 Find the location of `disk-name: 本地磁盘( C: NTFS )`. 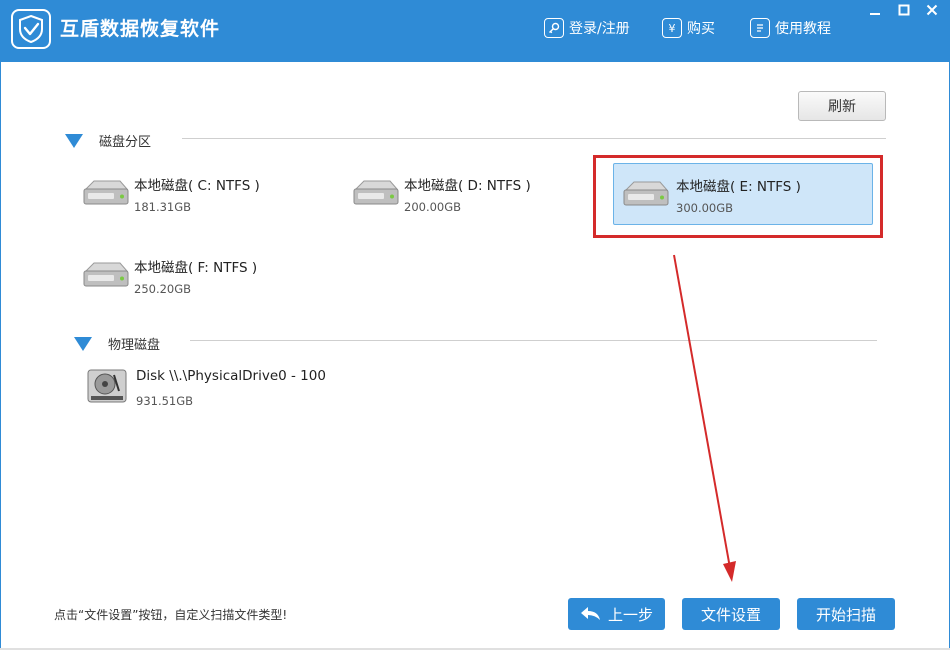

disk-name: 本地磁盘( C: NTFS ) is located at coordinates (197, 186).